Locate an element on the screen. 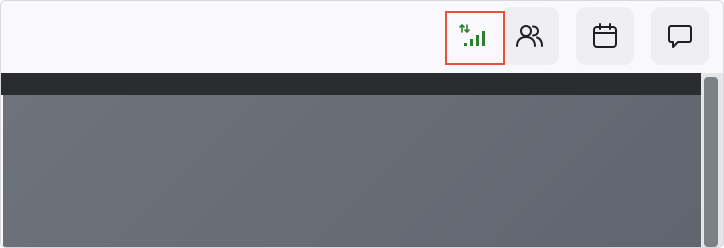 The image size is (724, 248). calendar-icon is located at coordinates (605, 36).